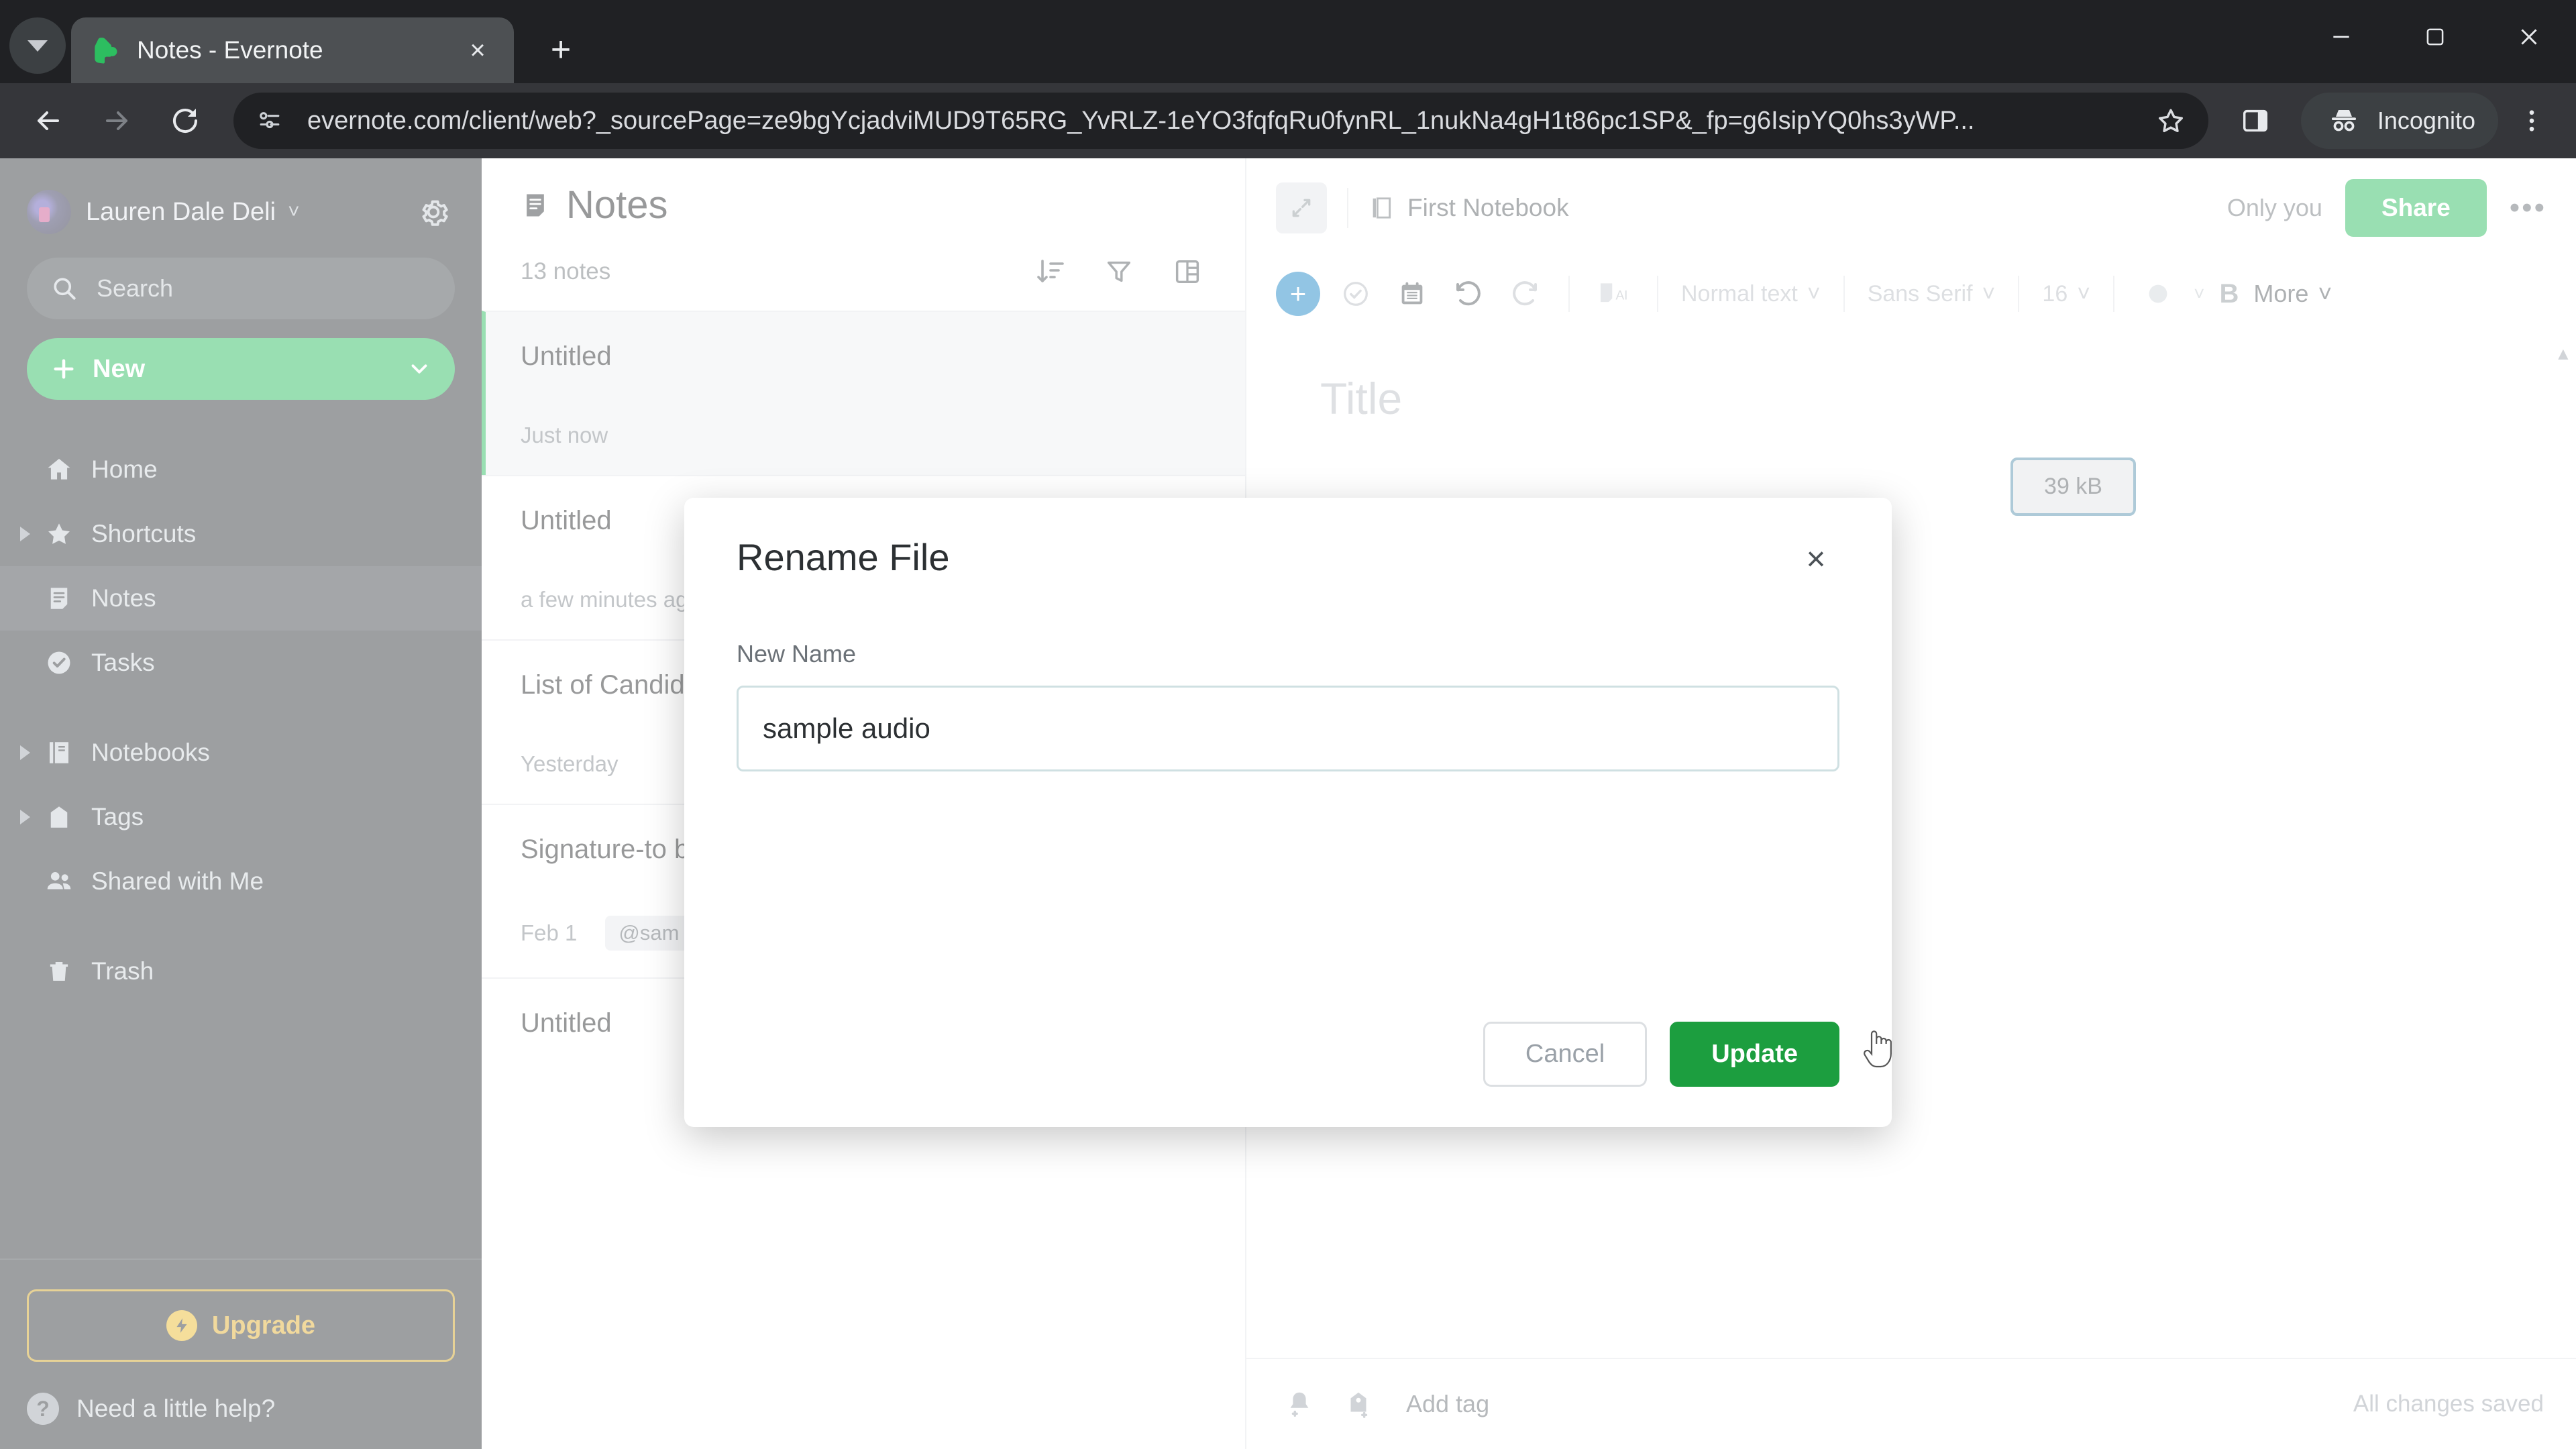 The image size is (2576, 1449). I want to click on incognito-hat-icon, so click(2344, 121).